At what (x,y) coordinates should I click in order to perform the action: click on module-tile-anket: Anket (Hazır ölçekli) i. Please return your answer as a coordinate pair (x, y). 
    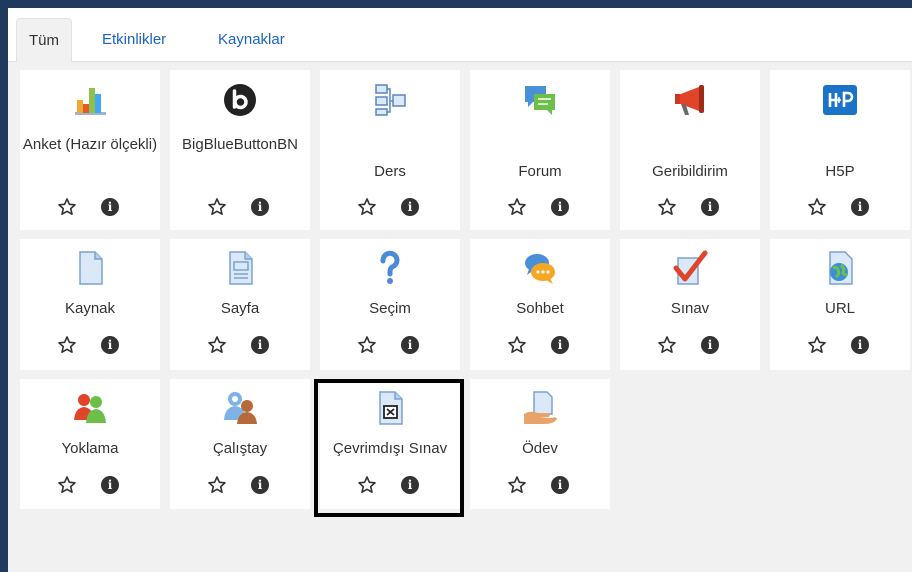
    Looking at the image, I should click on (90, 150).